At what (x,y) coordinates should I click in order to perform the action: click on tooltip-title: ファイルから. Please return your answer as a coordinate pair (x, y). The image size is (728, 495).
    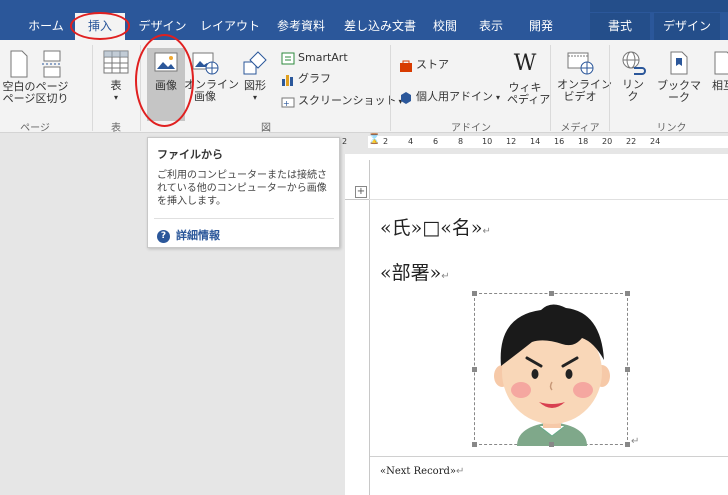
    Looking at the image, I should click on (190, 154).